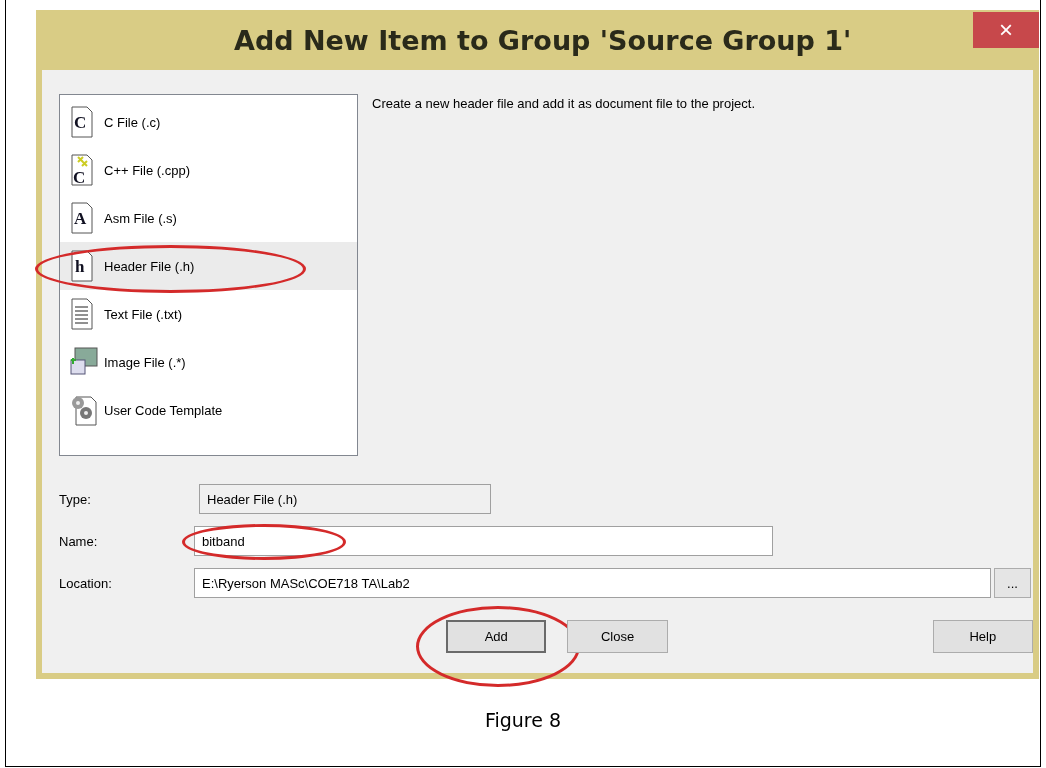  Describe the element at coordinates (75, 499) in the screenshot. I see `field-label: Type:` at that location.